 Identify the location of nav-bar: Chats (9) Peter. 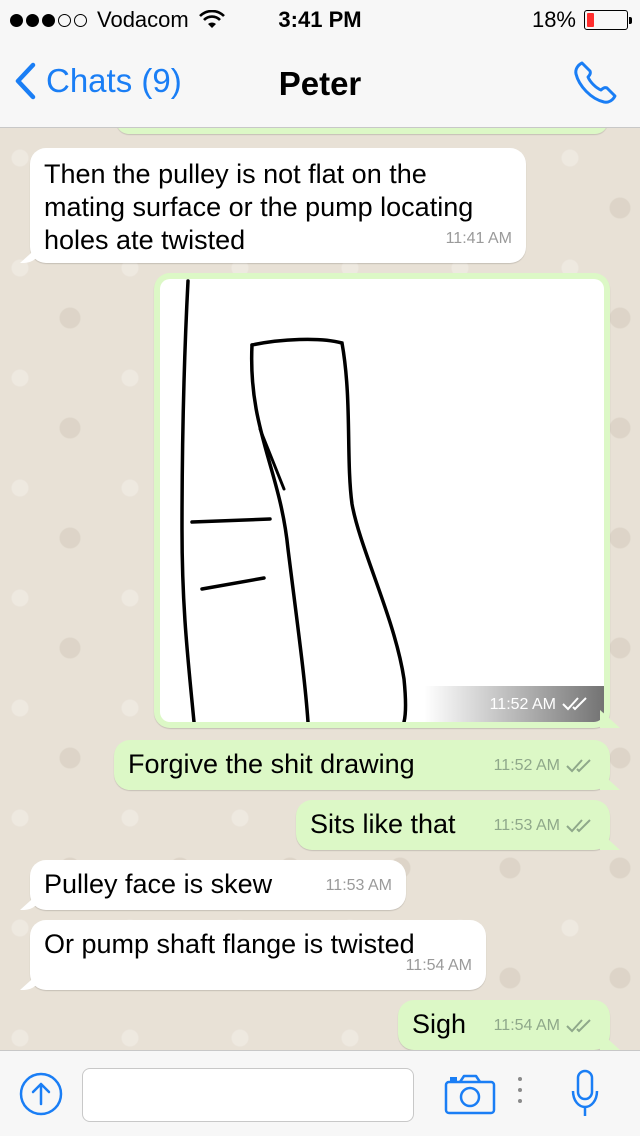
(320, 84).